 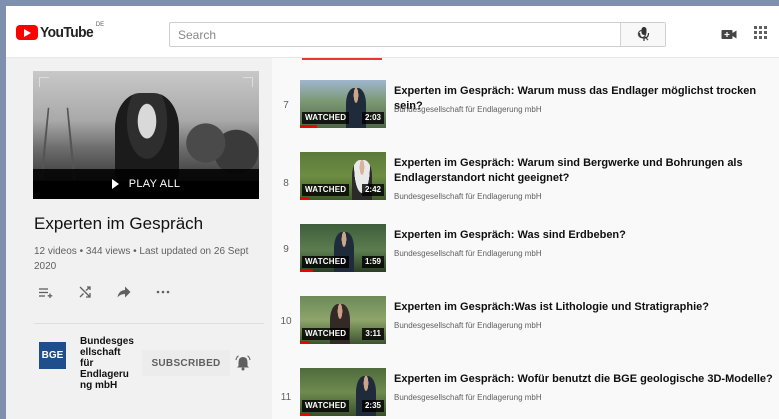 I want to click on channel-name-line: für, so click(x=87, y=363).